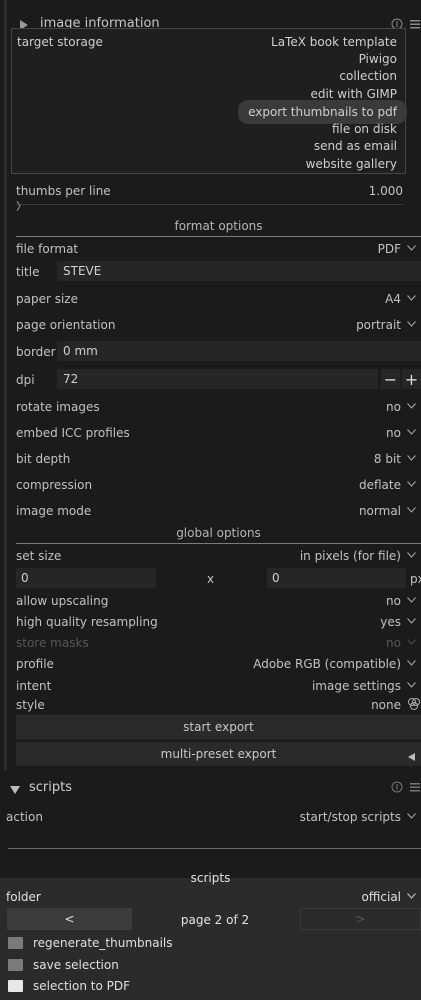  I want to click on compression-dropdown: compression deflate, so click(216, 485).